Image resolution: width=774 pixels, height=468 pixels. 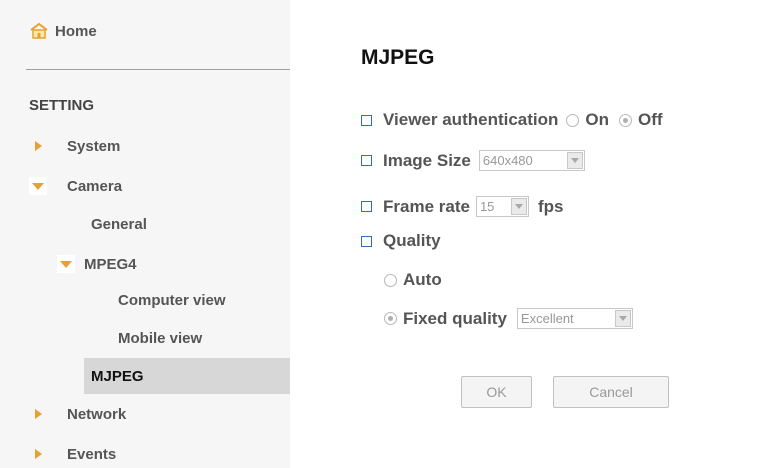 What do you see at coordinates (573, 120) in the screenshot?
I see `viewer-auth-on-radio` at bounding box center [573, 120].